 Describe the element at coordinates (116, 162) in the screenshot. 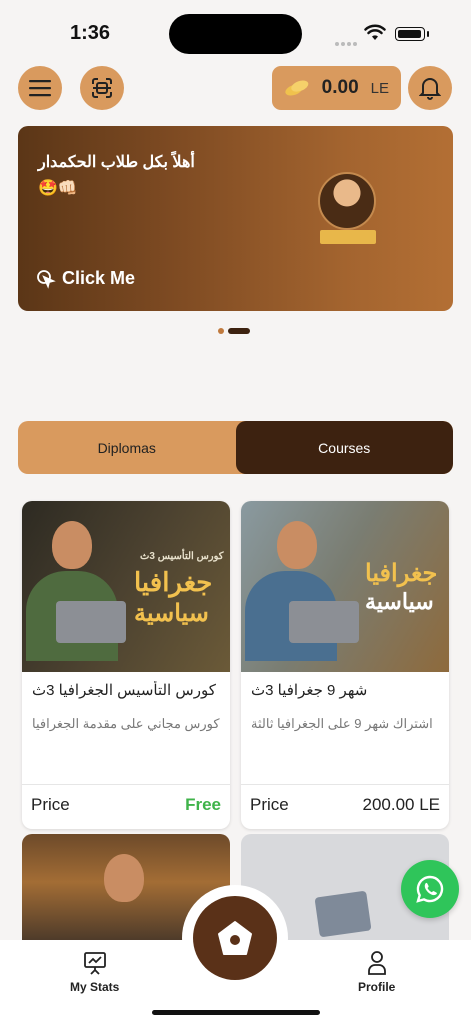

I see `banner-greeting: أهلاً بكل طلاب الحكمدار` at that location.